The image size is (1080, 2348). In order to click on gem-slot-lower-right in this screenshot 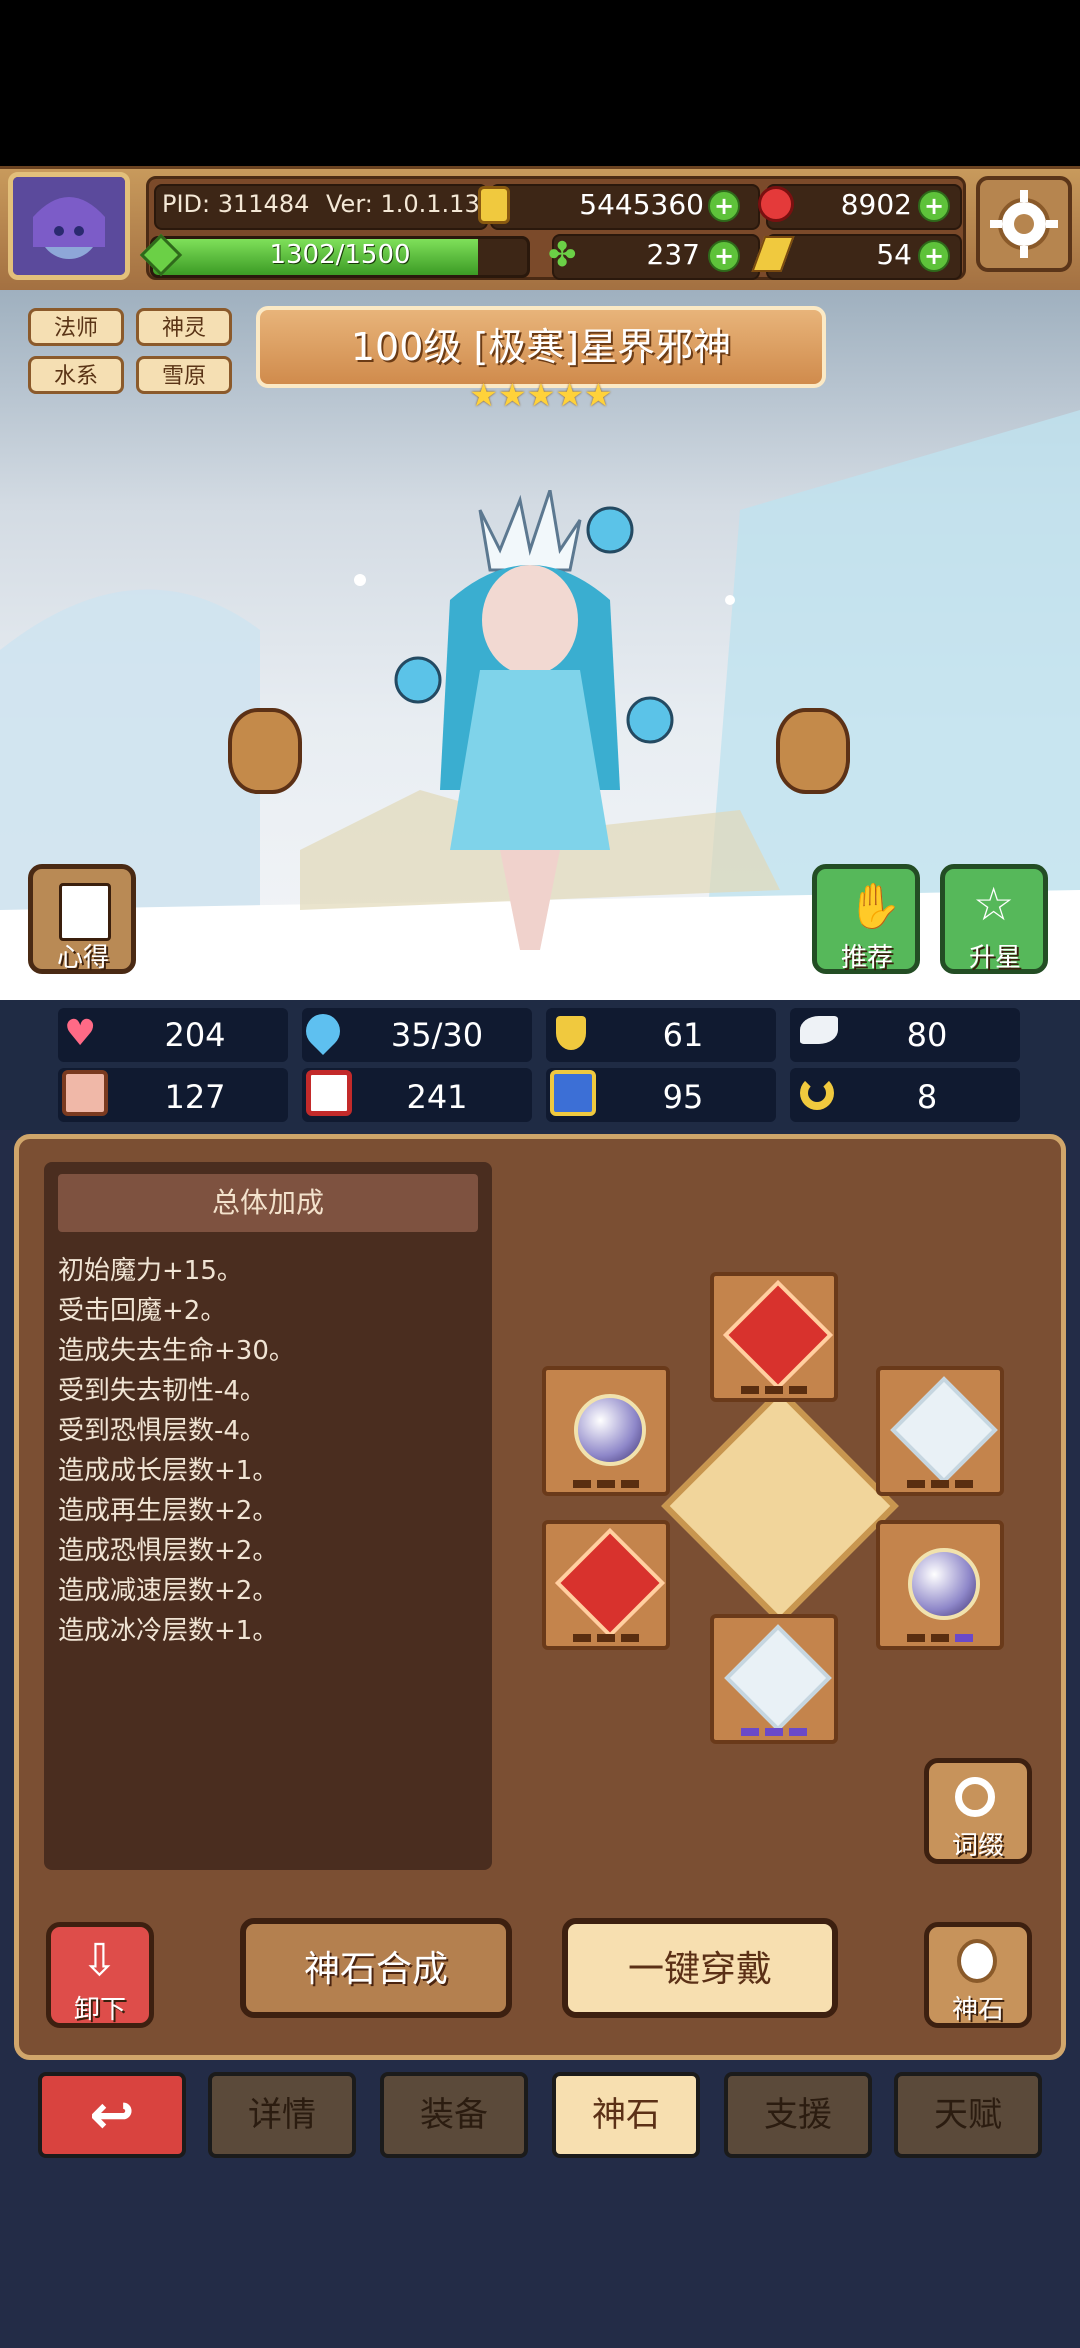, I will do `click(940, 1585)`.